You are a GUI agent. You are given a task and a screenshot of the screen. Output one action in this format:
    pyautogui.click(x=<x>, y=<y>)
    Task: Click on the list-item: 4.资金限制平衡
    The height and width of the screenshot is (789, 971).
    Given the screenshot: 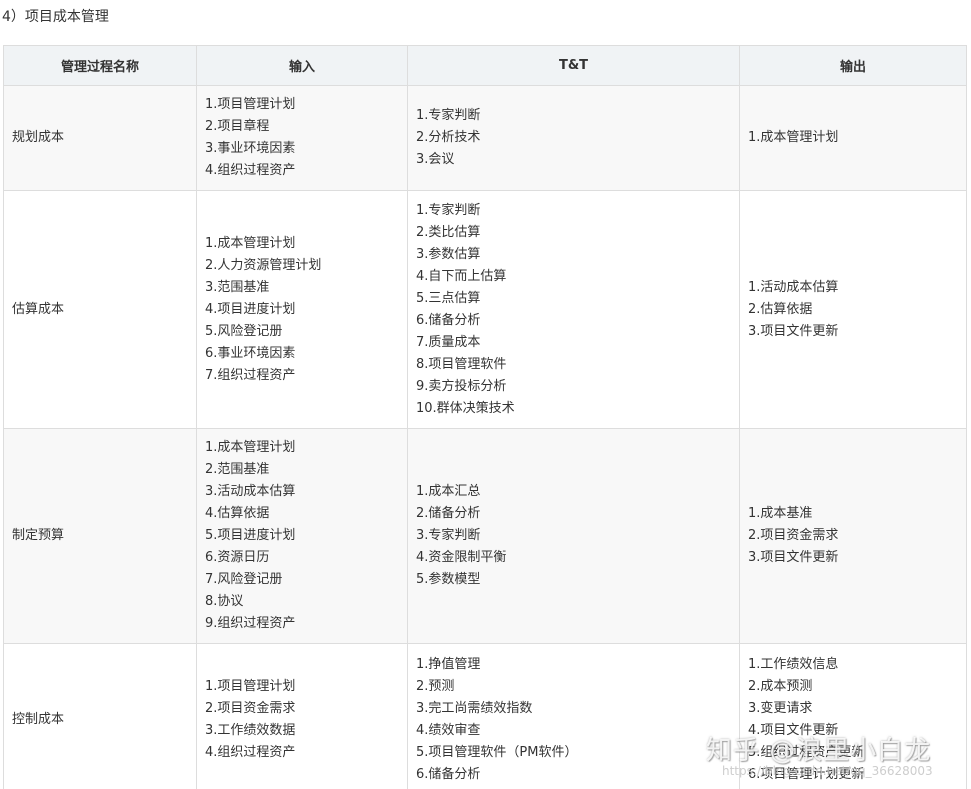 What is the action you would take?
    pyautogui.click(x=461, y=557)
    